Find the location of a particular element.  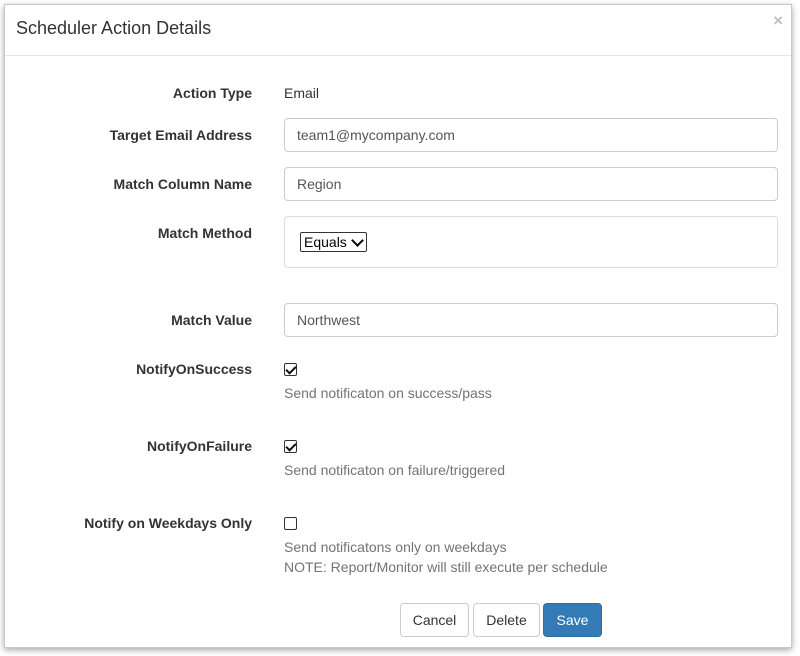

match-method-select: Equals is located at coordinates (333, 242).